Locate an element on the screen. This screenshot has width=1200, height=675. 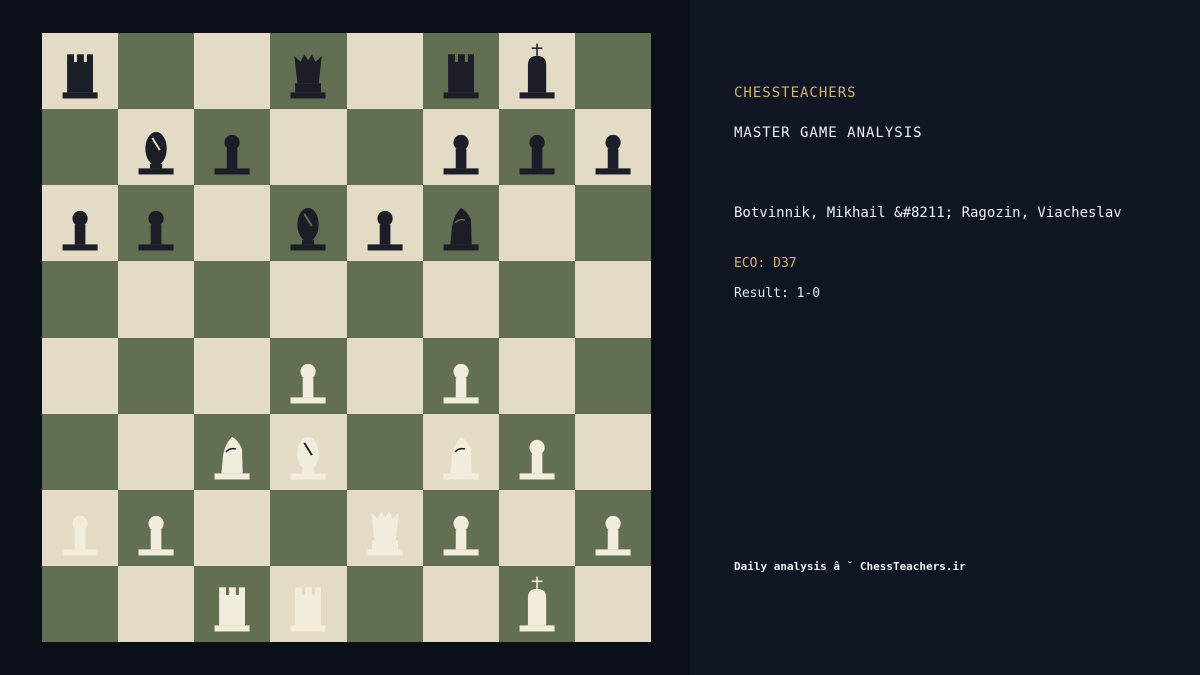
square-d2 is located at coordinates (308, 527).